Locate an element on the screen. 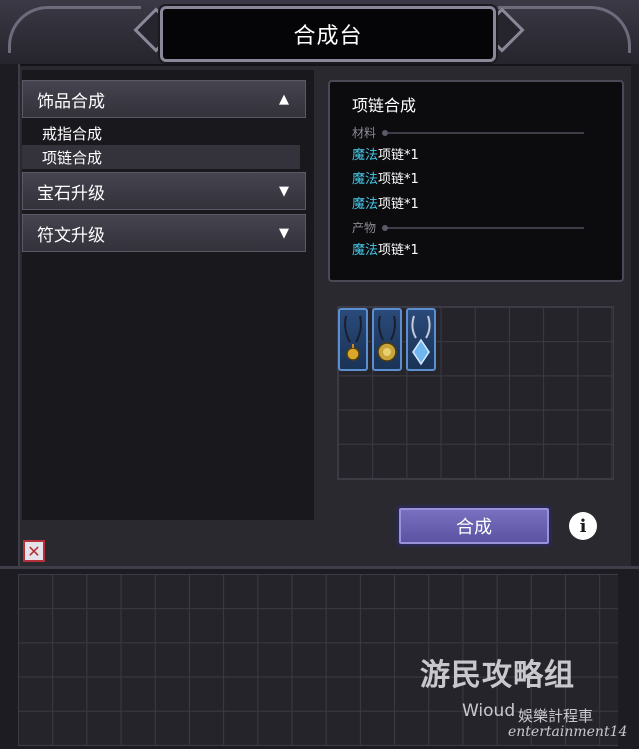 The width and height of the screenshot is (639, 749). right-border is located at coordinates (635, 319).